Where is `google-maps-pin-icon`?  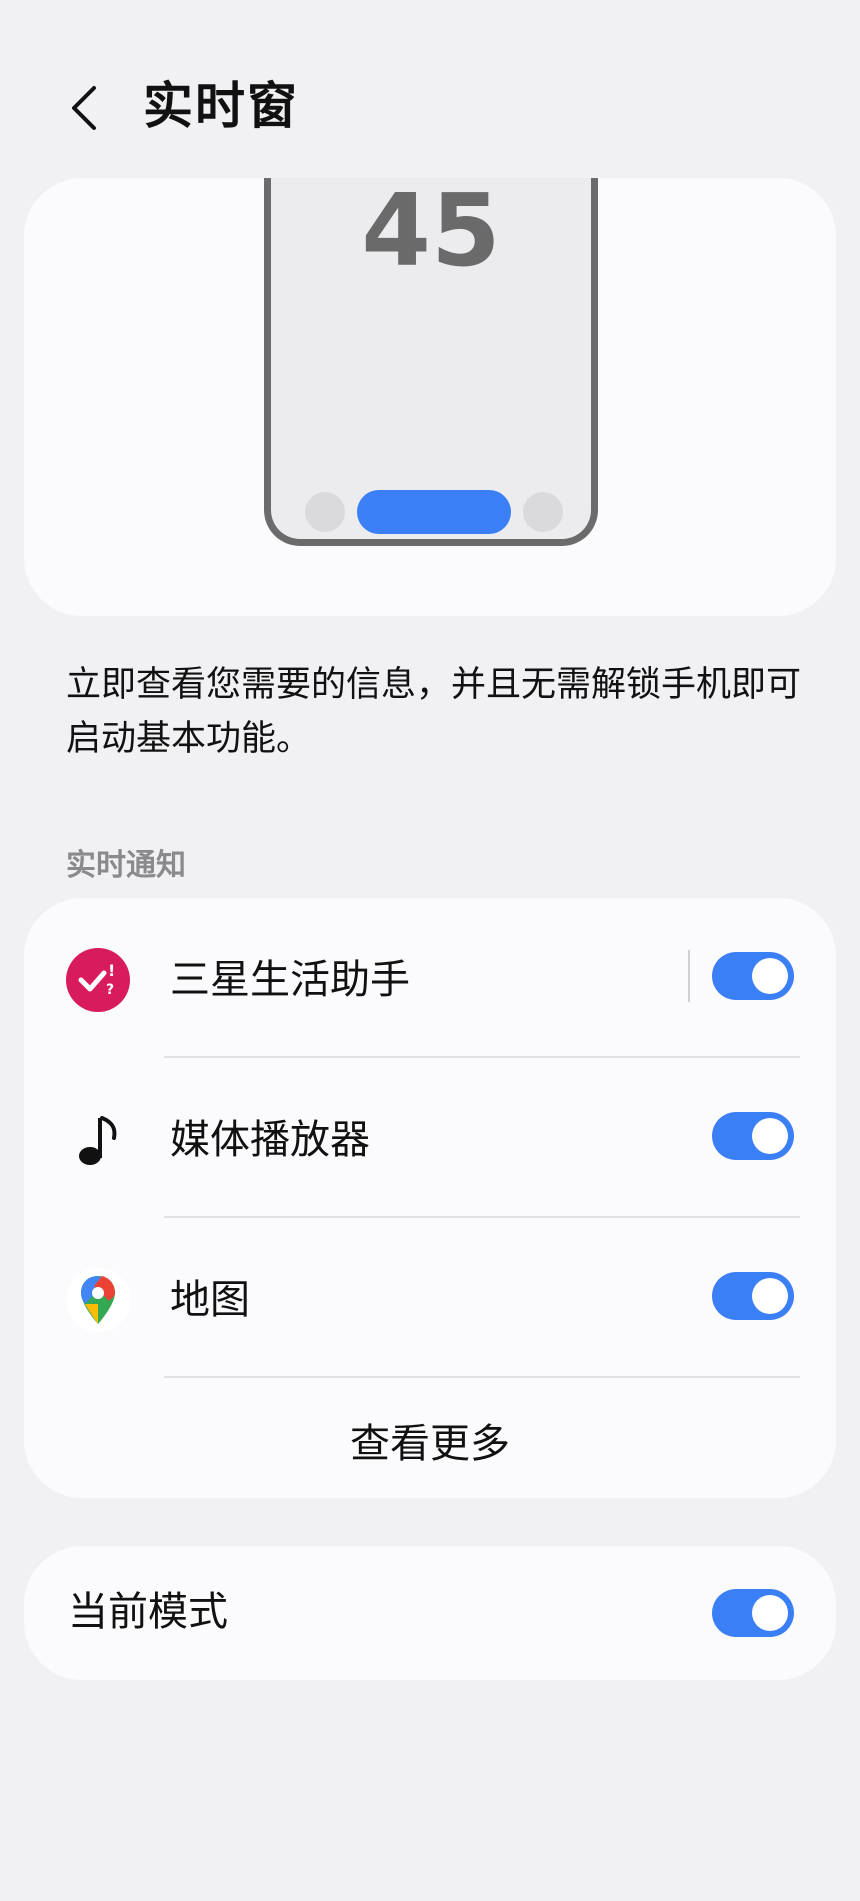 google-maps-pin-icon is located at coordinates (98, 1300).